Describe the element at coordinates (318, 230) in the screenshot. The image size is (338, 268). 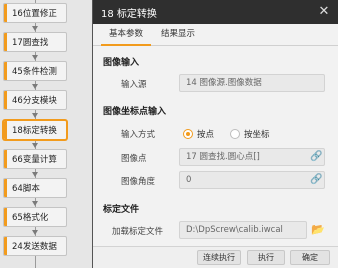
I see `folder-icon: 📂` at that location.